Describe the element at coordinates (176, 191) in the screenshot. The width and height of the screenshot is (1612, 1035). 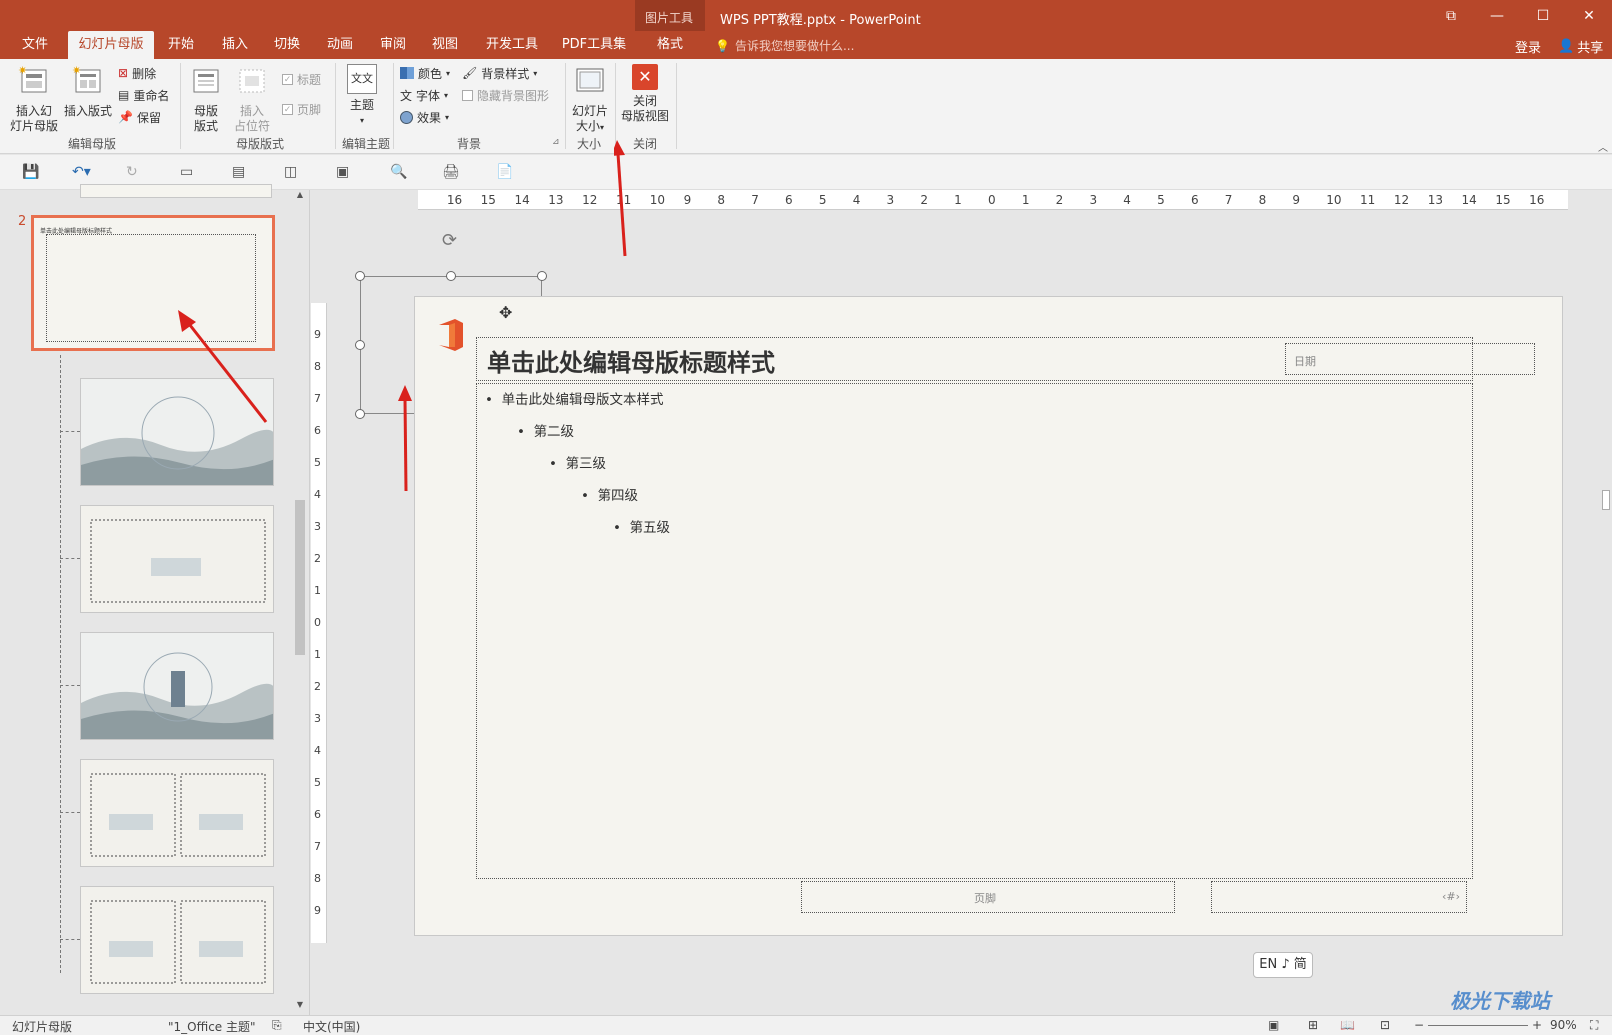
I see `slide-thumbnail` at that location.